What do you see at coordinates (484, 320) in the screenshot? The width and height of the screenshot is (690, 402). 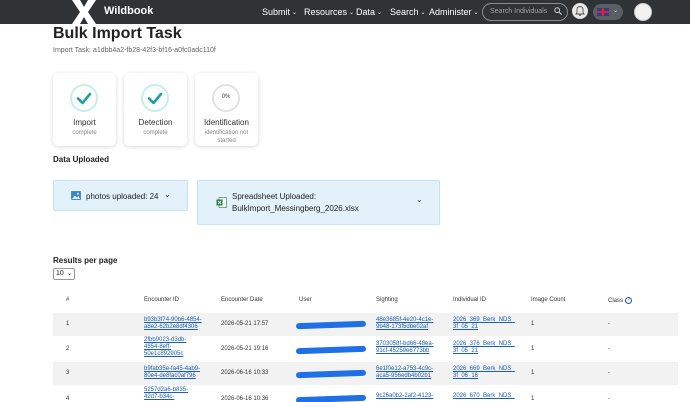 I see `individual-id-line: 2026_369_Berk_NDS_` at bounding box center [484, 320].